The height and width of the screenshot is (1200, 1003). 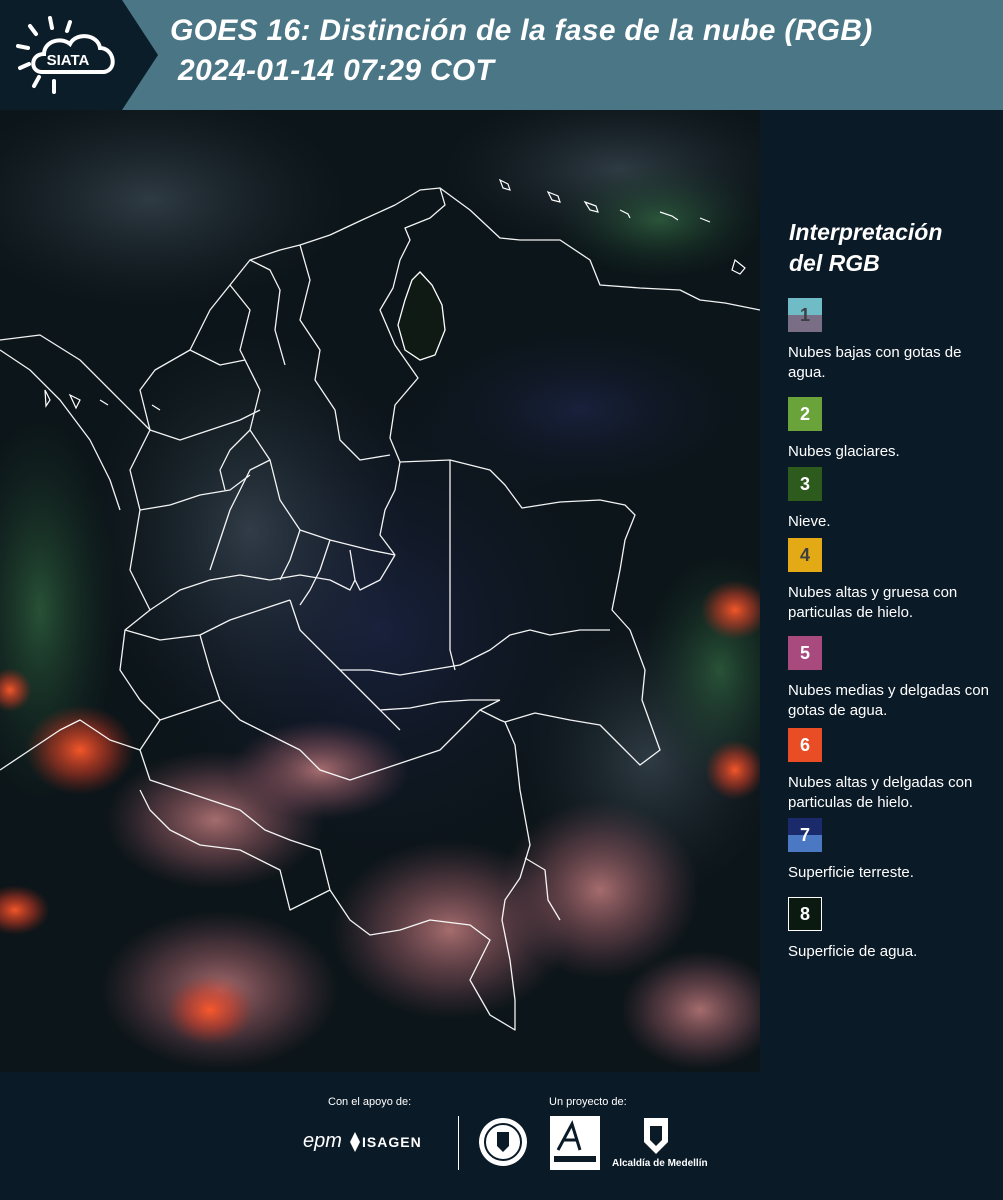 I want to click on support-label: Con el apoyo de:, so click(x=370, y=1102).